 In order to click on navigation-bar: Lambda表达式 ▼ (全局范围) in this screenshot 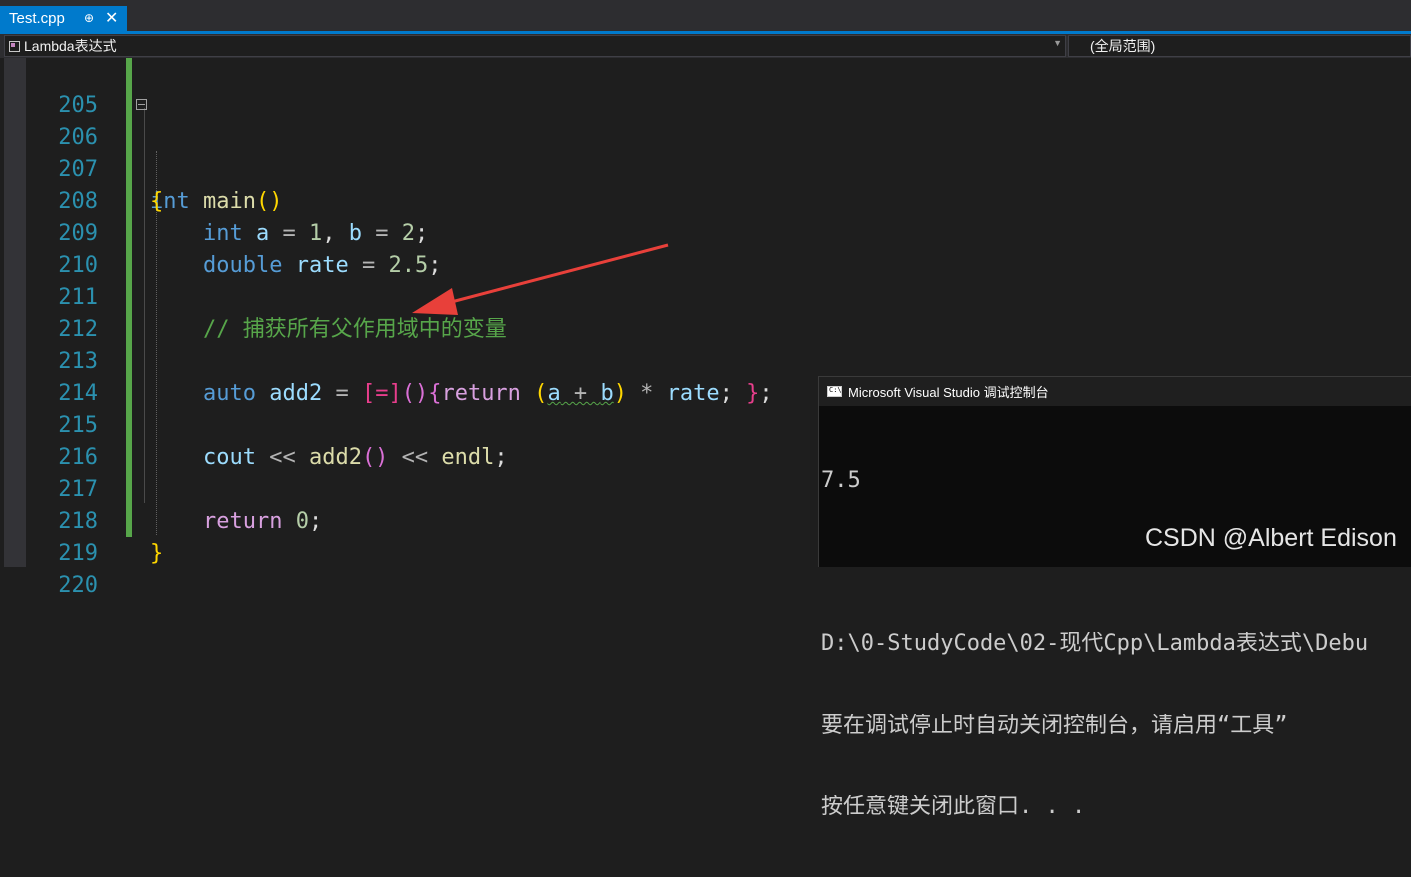, I will do `click(705, 46)`.